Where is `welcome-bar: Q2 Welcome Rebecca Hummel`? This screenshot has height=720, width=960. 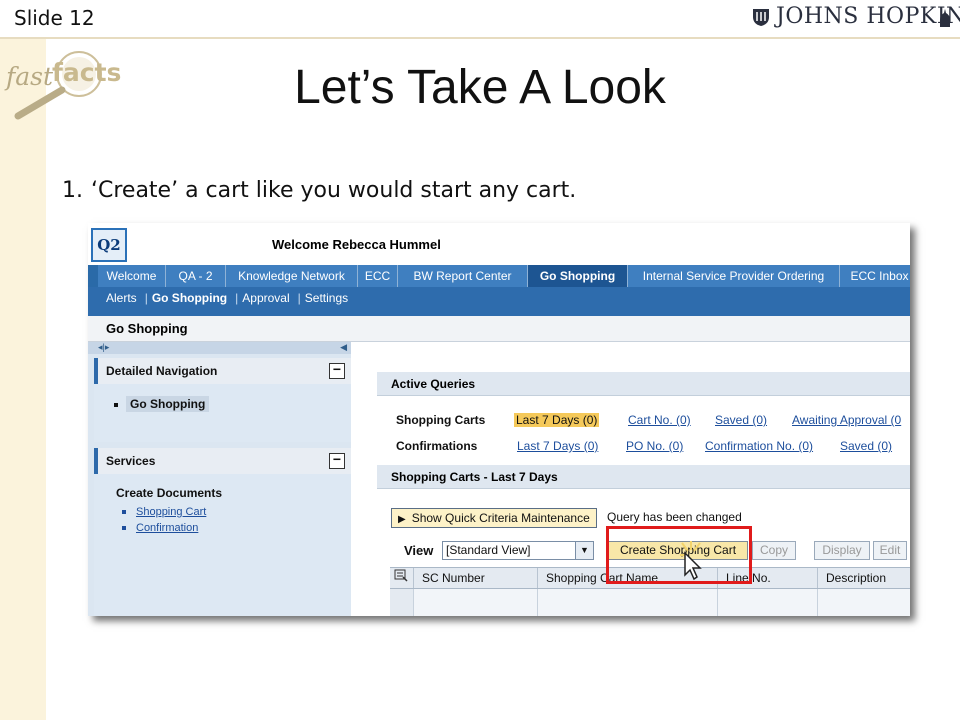 welcome-bar: Q2 Welcome Rebecca Hummel is located at coordinates (499, 244).